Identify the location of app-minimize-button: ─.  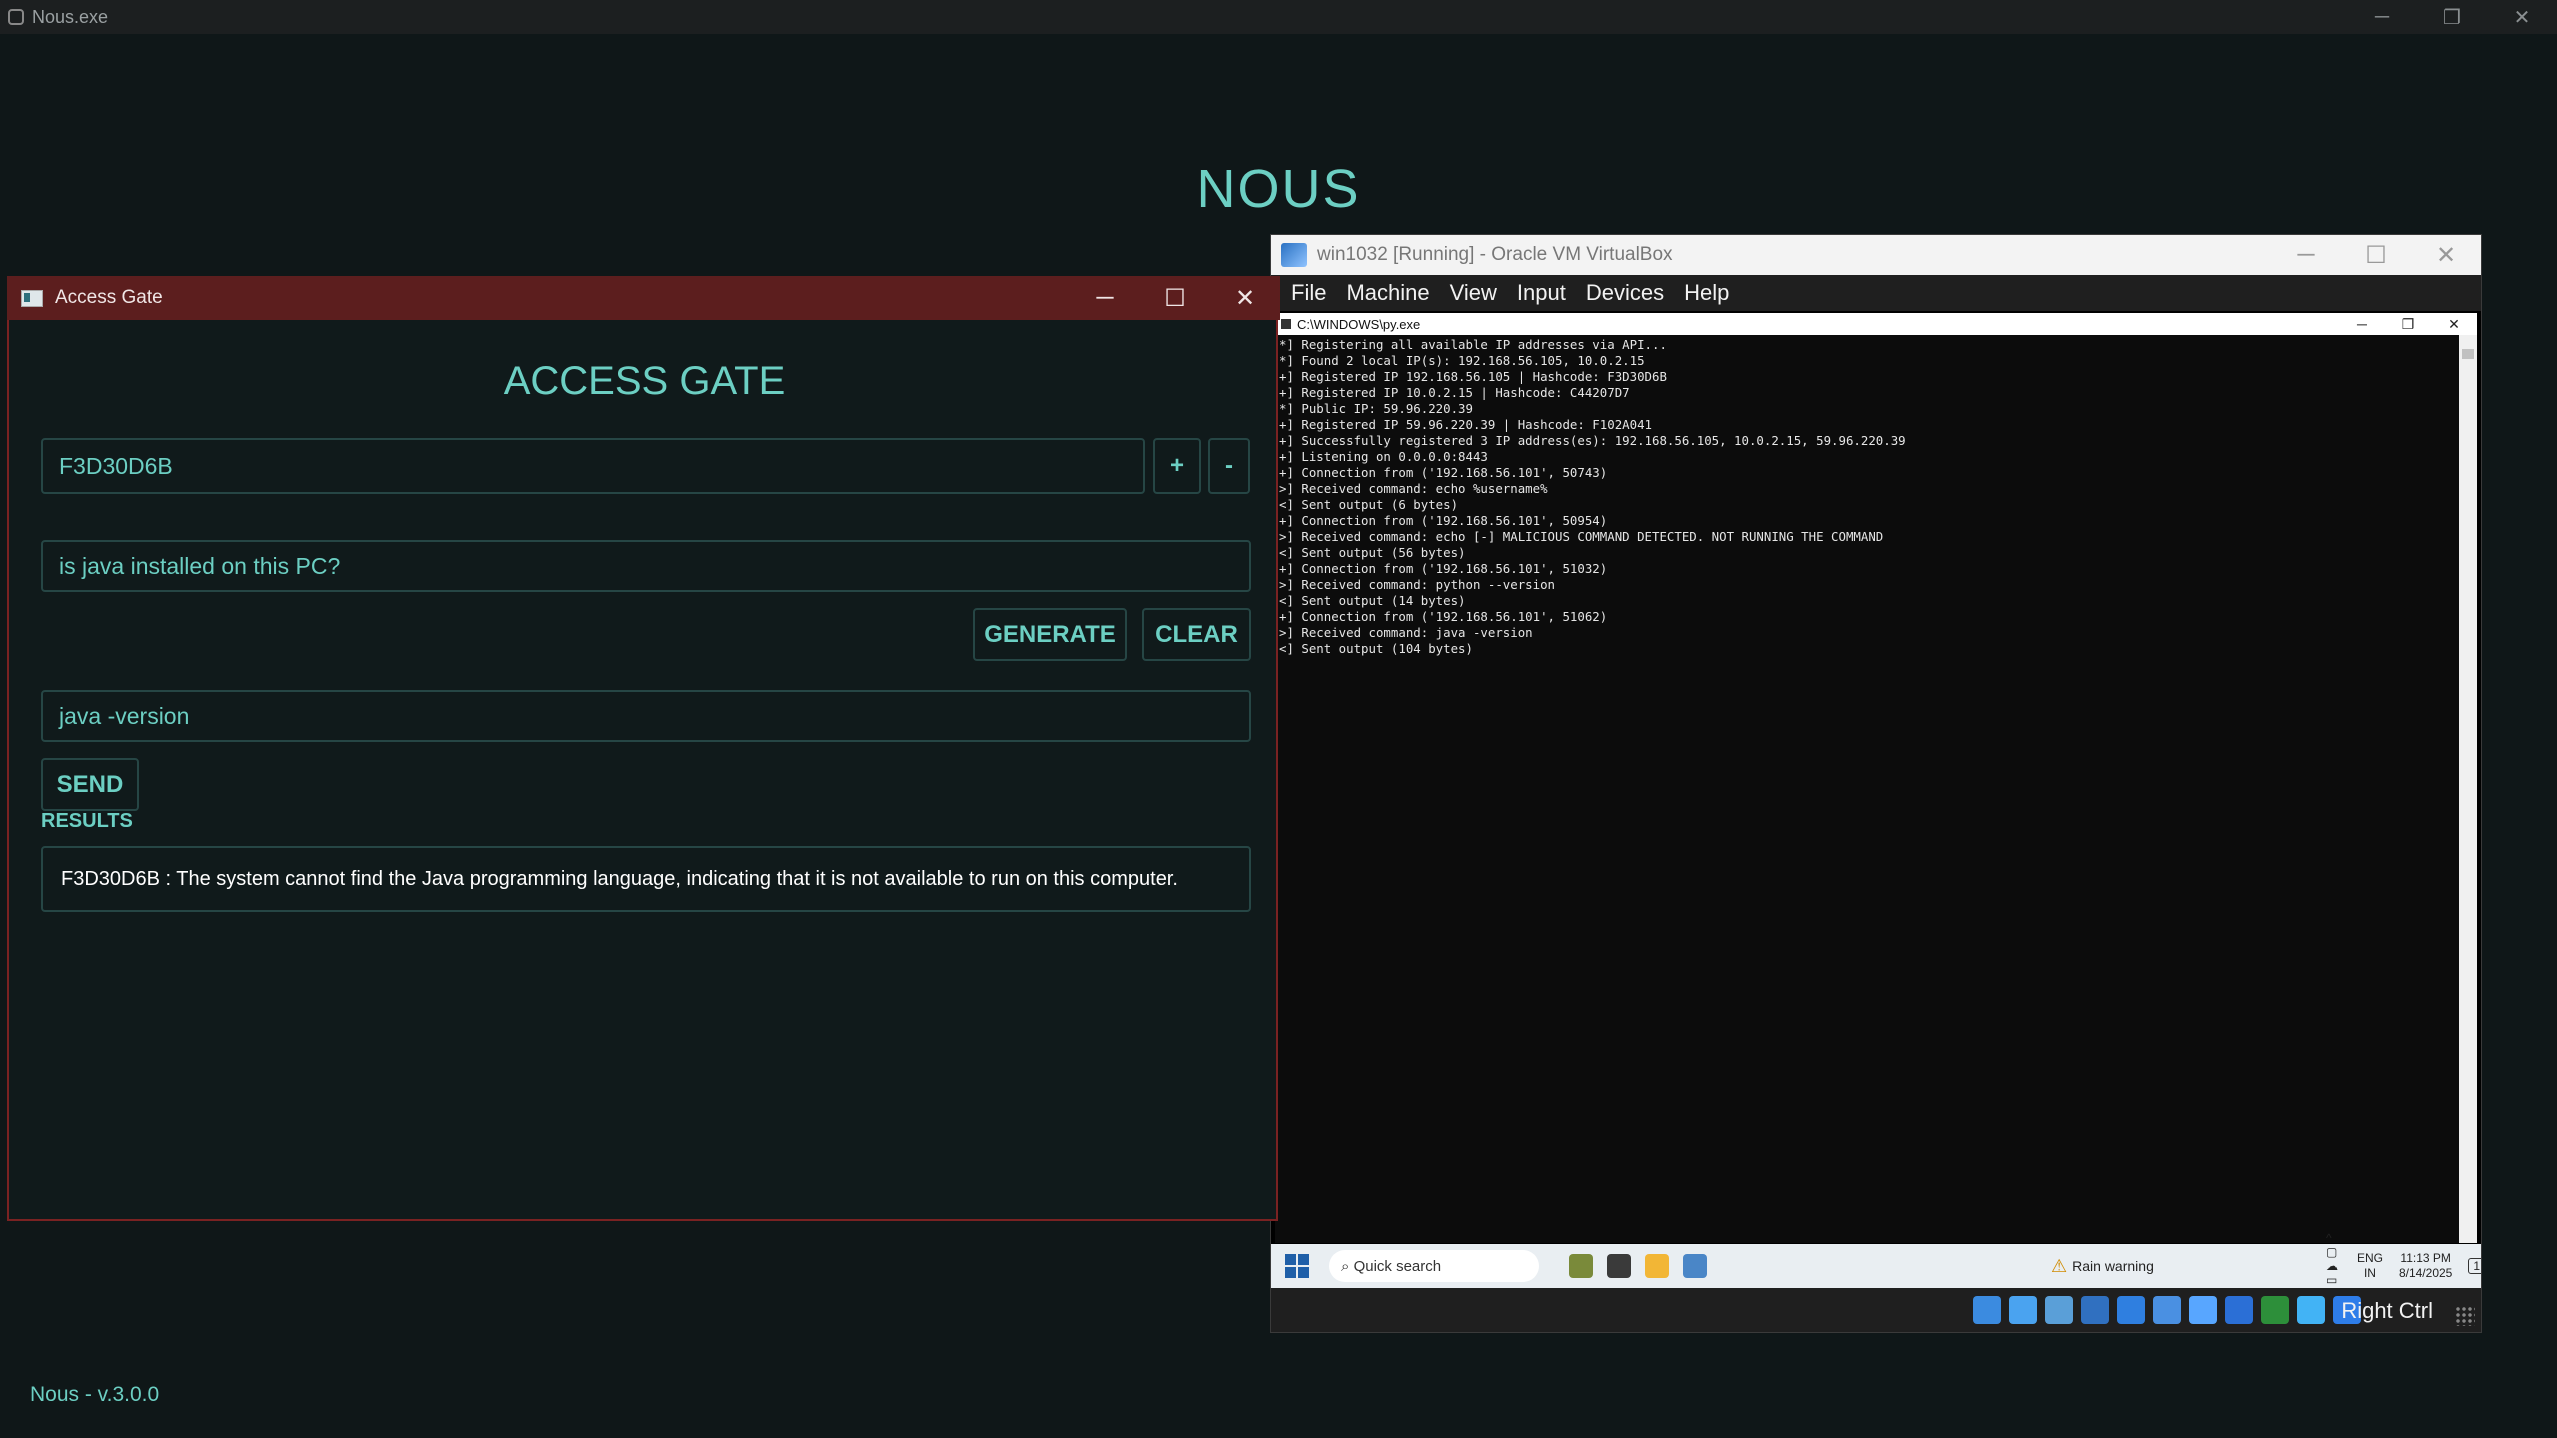
(2382, 17).